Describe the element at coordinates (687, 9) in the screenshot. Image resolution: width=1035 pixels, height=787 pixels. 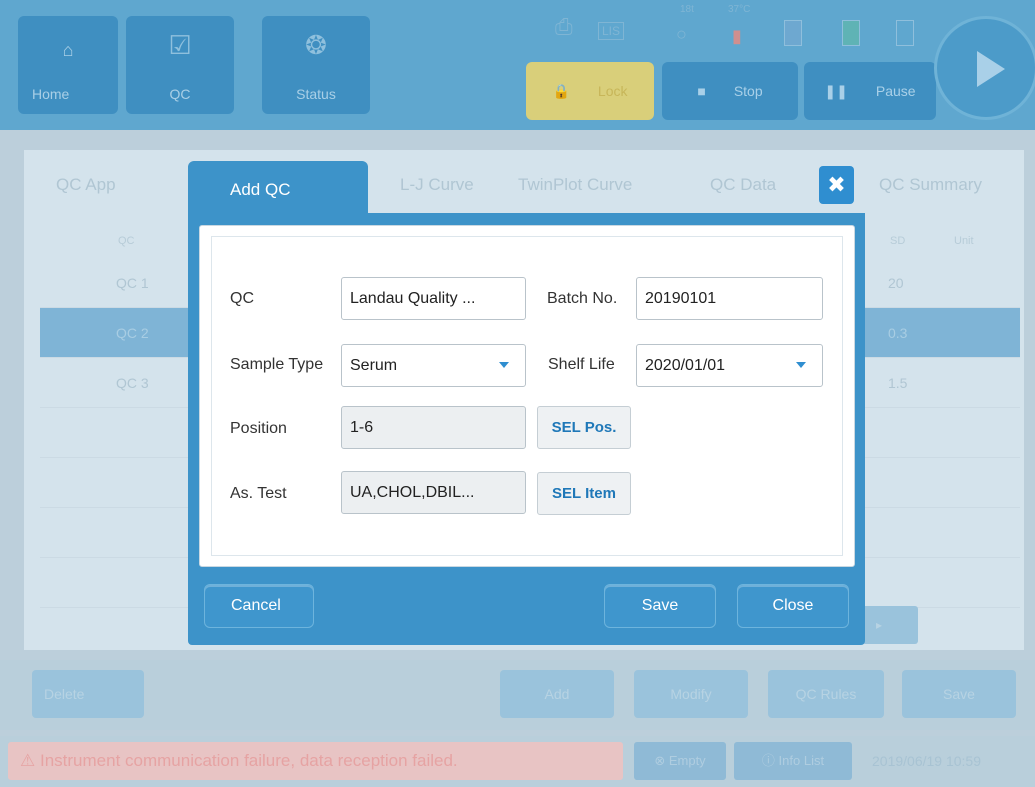
I see `temp-label-1: 18t` at that location.